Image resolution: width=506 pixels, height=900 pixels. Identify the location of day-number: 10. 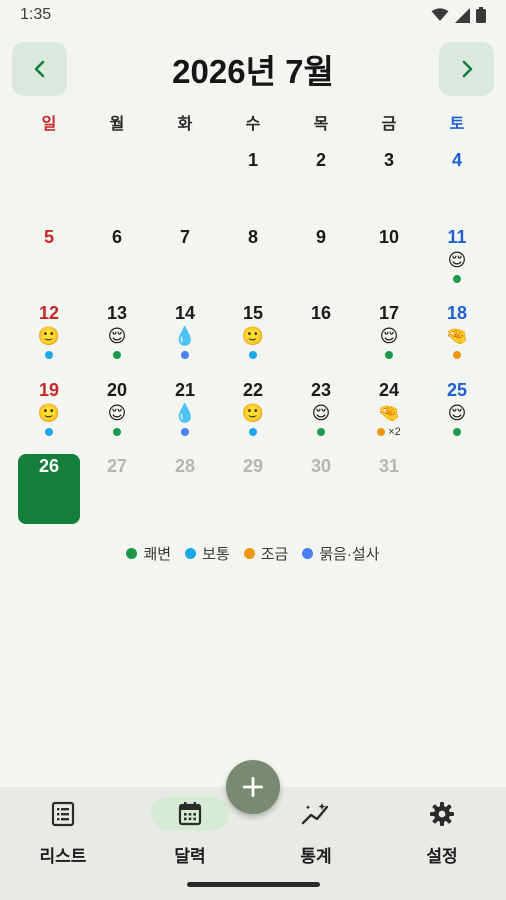
(389, 236).